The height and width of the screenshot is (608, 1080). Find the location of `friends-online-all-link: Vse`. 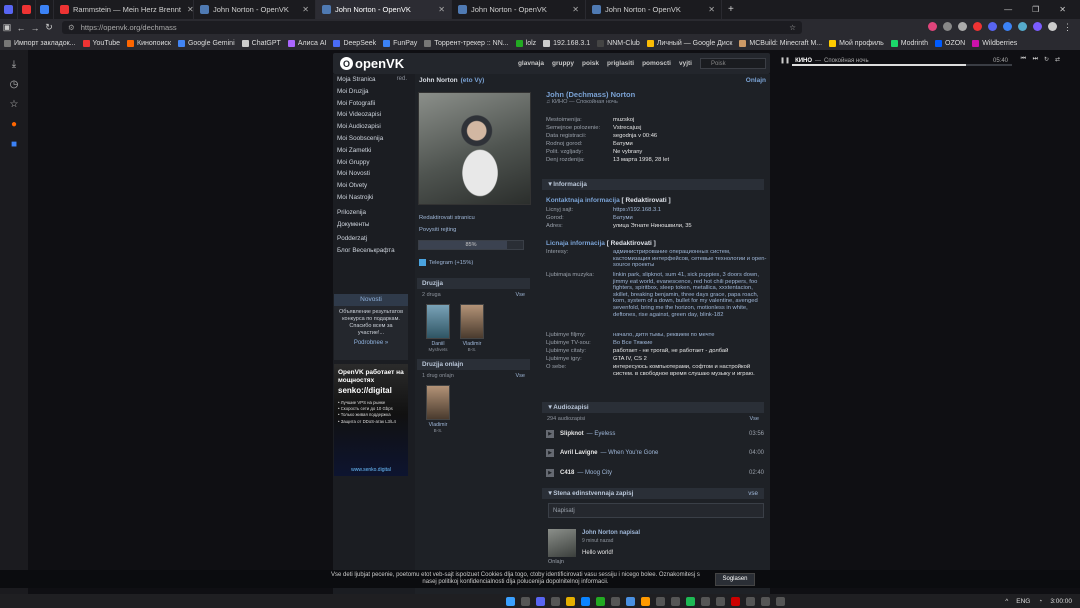

friends-online-all-link: Vse is located at coordinates (520, 376).